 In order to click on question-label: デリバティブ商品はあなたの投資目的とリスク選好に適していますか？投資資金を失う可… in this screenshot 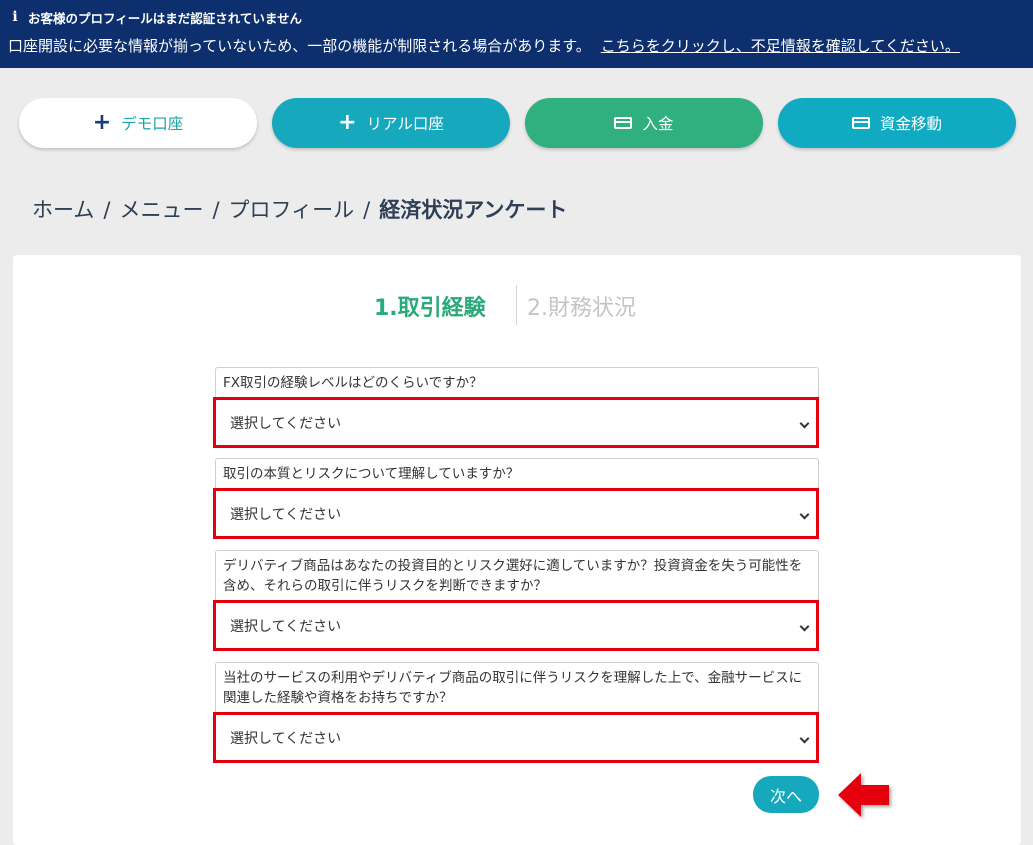, I will do `click(517, 575)`.